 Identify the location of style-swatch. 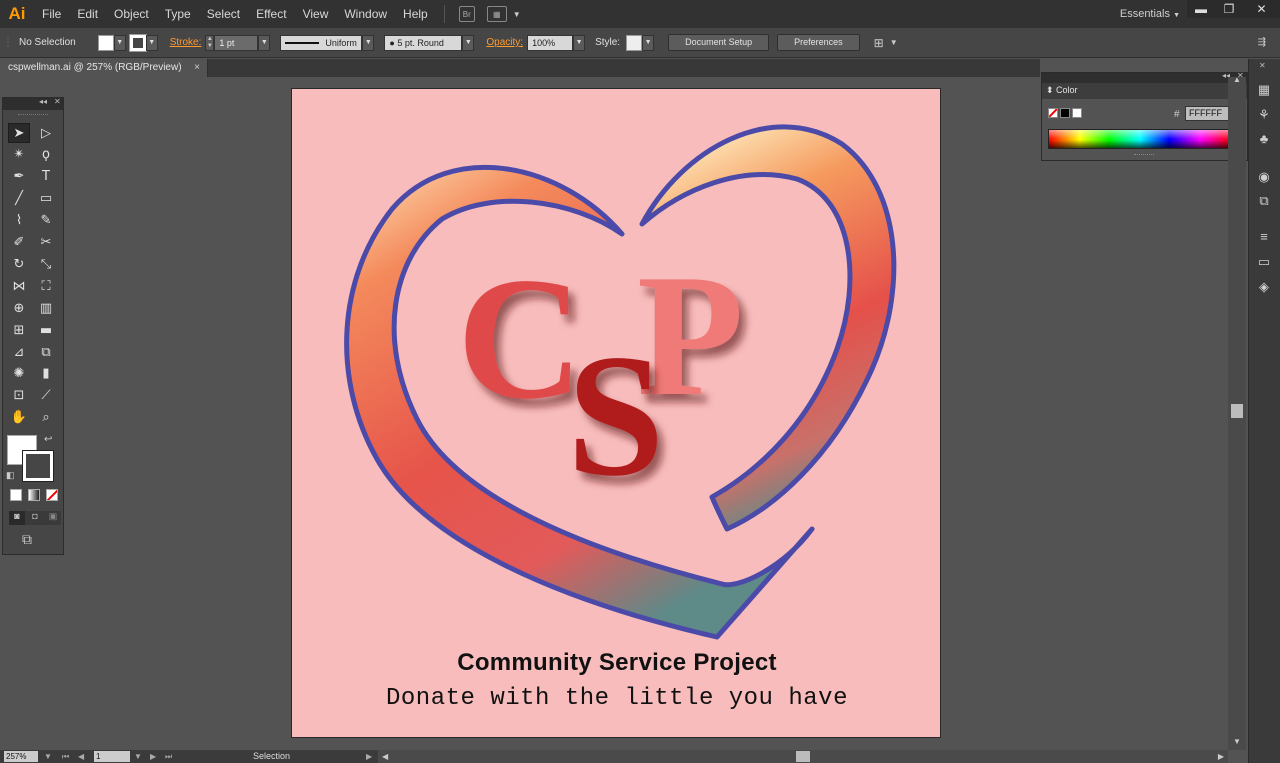
(634, 42).